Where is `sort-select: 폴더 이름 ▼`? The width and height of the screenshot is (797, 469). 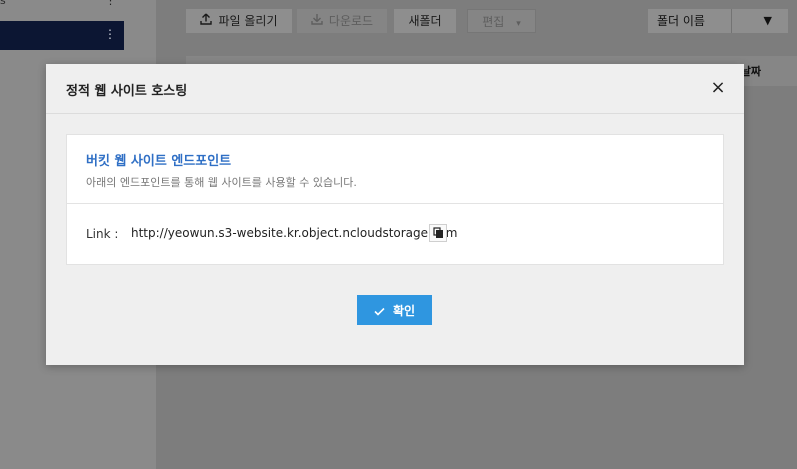 sort-select: 폴더 이름 ▼ is located at coordinates (718, 21).